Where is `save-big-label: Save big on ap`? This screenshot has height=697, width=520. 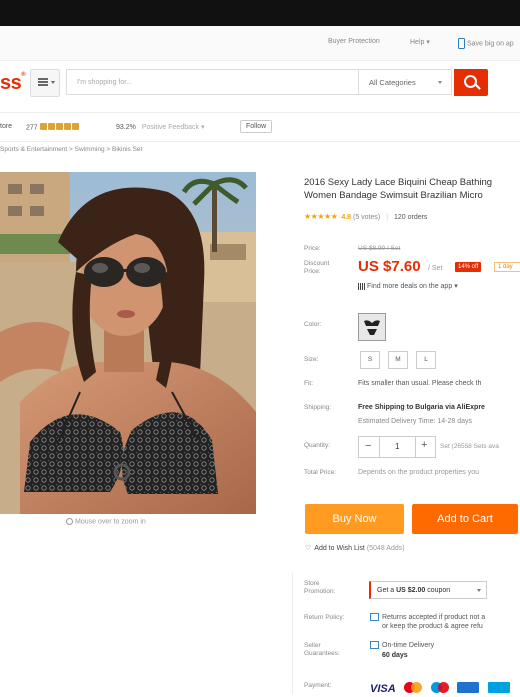
save-big-label: Save big on ap is located at coordinates (490, 44).